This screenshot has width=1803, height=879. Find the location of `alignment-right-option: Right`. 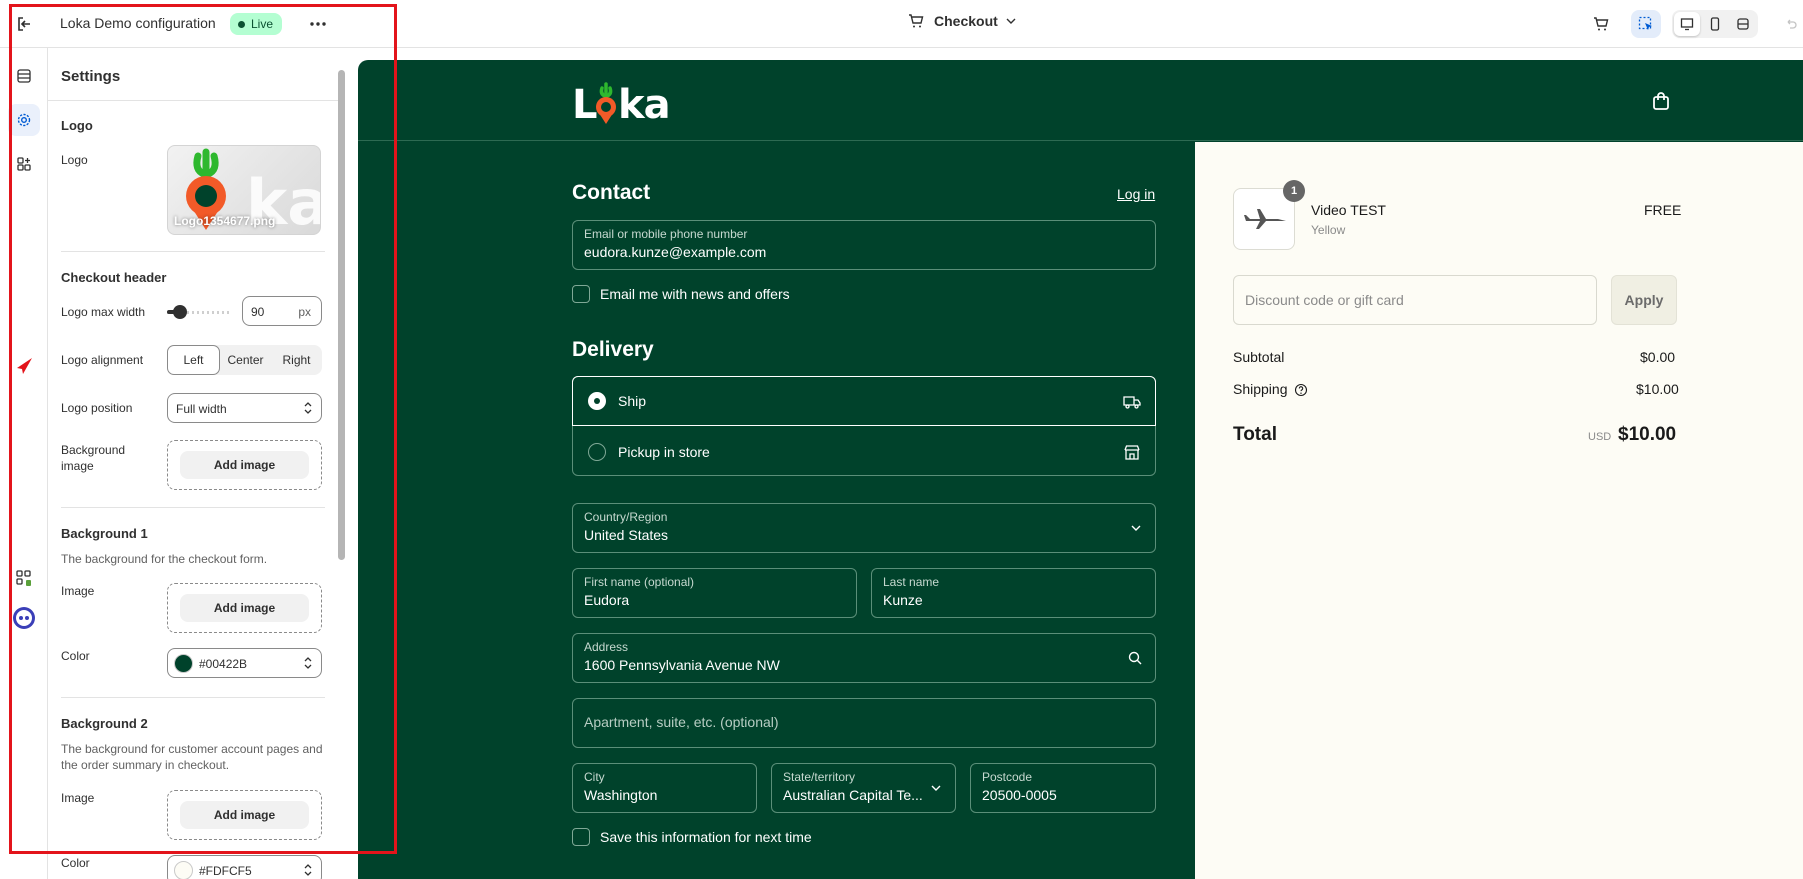

alignment-right-option: Right is located at coordinates (296, 360).